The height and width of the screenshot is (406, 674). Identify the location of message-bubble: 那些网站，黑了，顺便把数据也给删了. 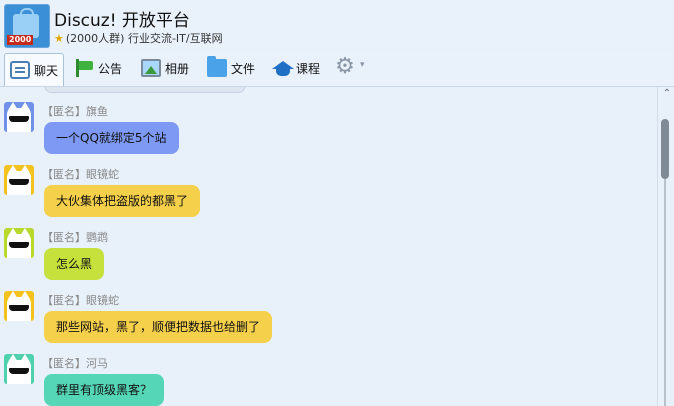
(158, 327).